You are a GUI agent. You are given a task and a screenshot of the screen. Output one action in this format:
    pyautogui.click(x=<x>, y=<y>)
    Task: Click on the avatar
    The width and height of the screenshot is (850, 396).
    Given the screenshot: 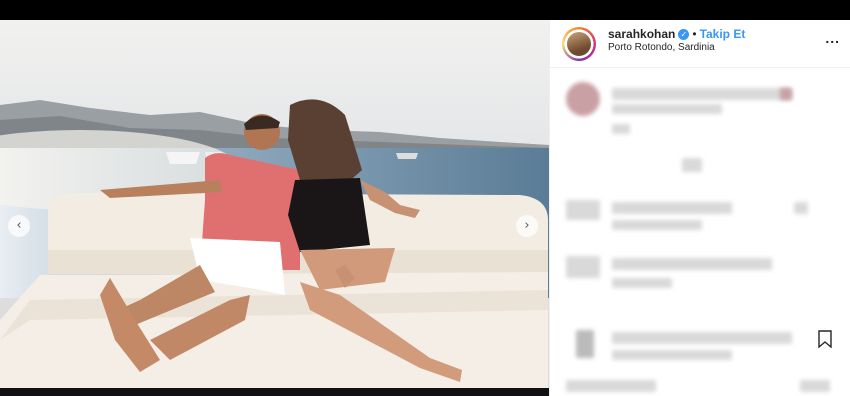 What is the action you would take?
    pyautogui.click(x=579, y=44)
    